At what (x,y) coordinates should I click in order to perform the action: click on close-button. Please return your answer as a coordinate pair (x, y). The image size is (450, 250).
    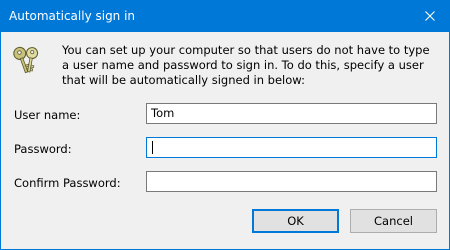
    Looking at the image, I should click on (430, 16).